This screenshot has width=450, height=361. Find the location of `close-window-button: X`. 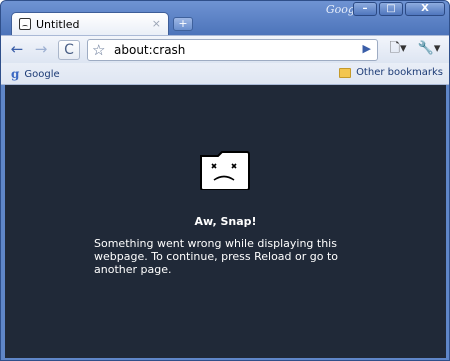

close-window-button: X is located at coordinates (425, 9).